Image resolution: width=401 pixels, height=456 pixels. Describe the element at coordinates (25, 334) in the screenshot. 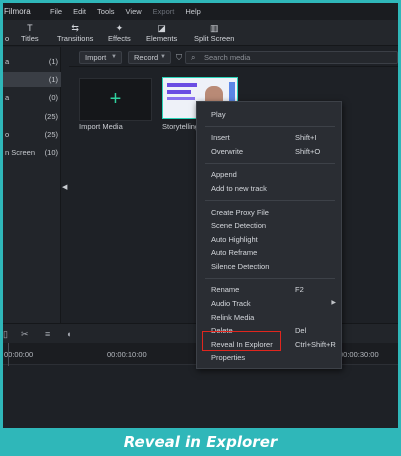

I see `scissors-icon: ✂` at that location.